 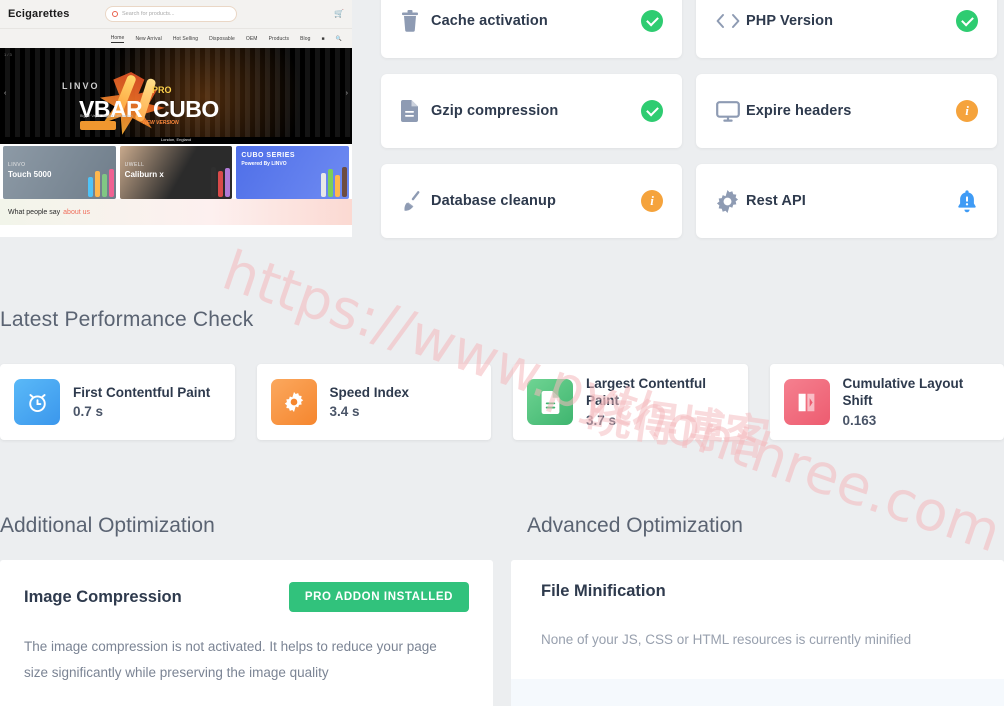 I want to click on preview-nav-item-home: Home, so click(x=117, y=39).